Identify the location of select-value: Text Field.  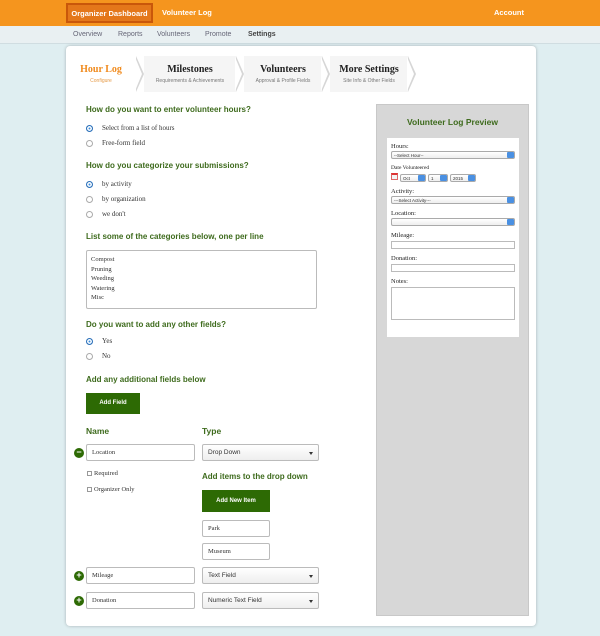
(222, 575).